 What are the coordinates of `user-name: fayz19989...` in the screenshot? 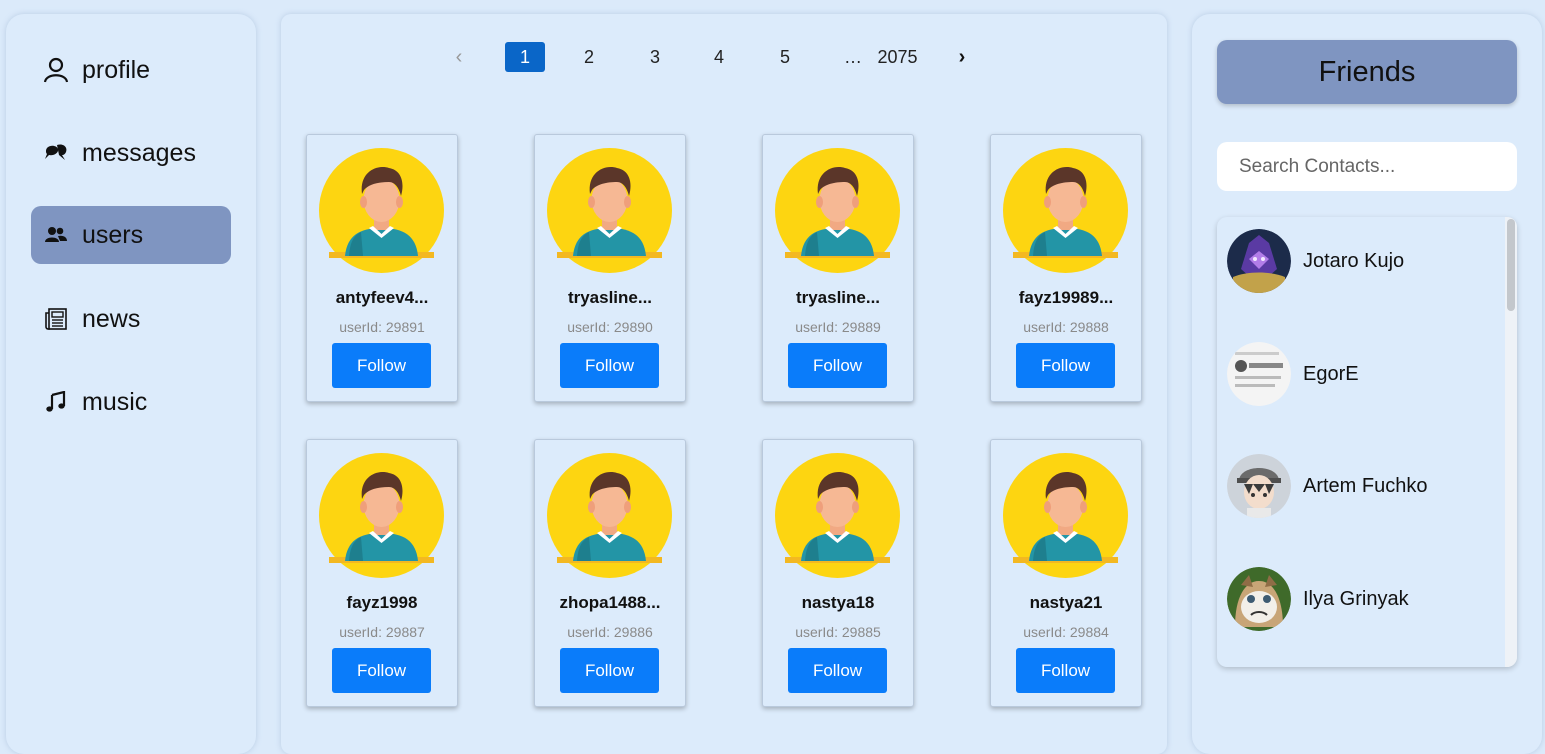 It's located at (1066, 297).